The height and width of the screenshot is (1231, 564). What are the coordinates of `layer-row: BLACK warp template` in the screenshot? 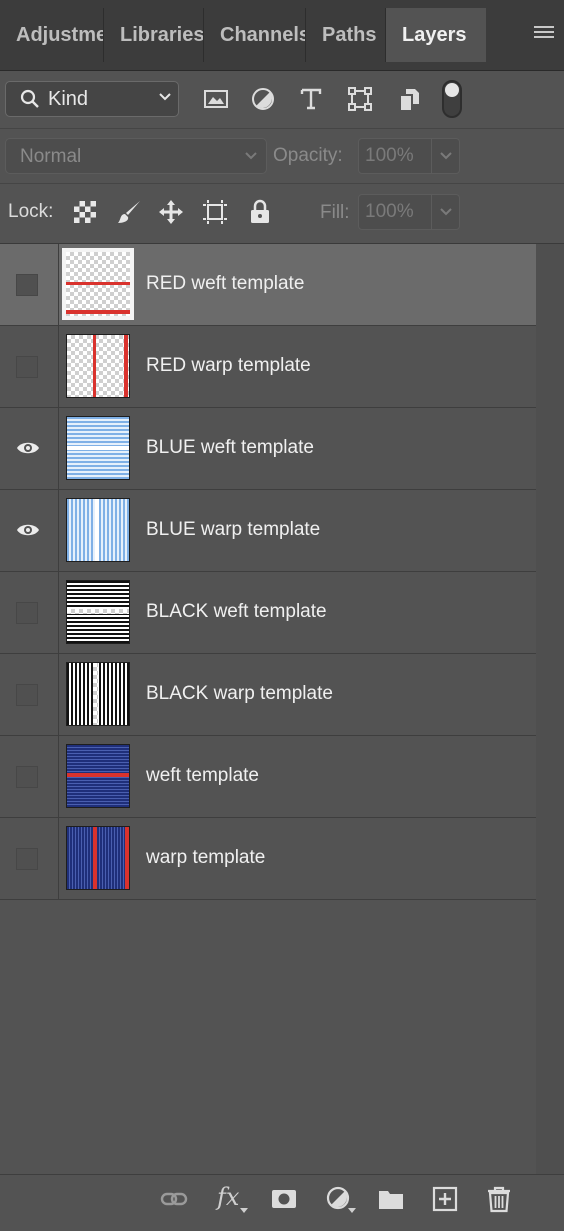 It's located at (268, 695).